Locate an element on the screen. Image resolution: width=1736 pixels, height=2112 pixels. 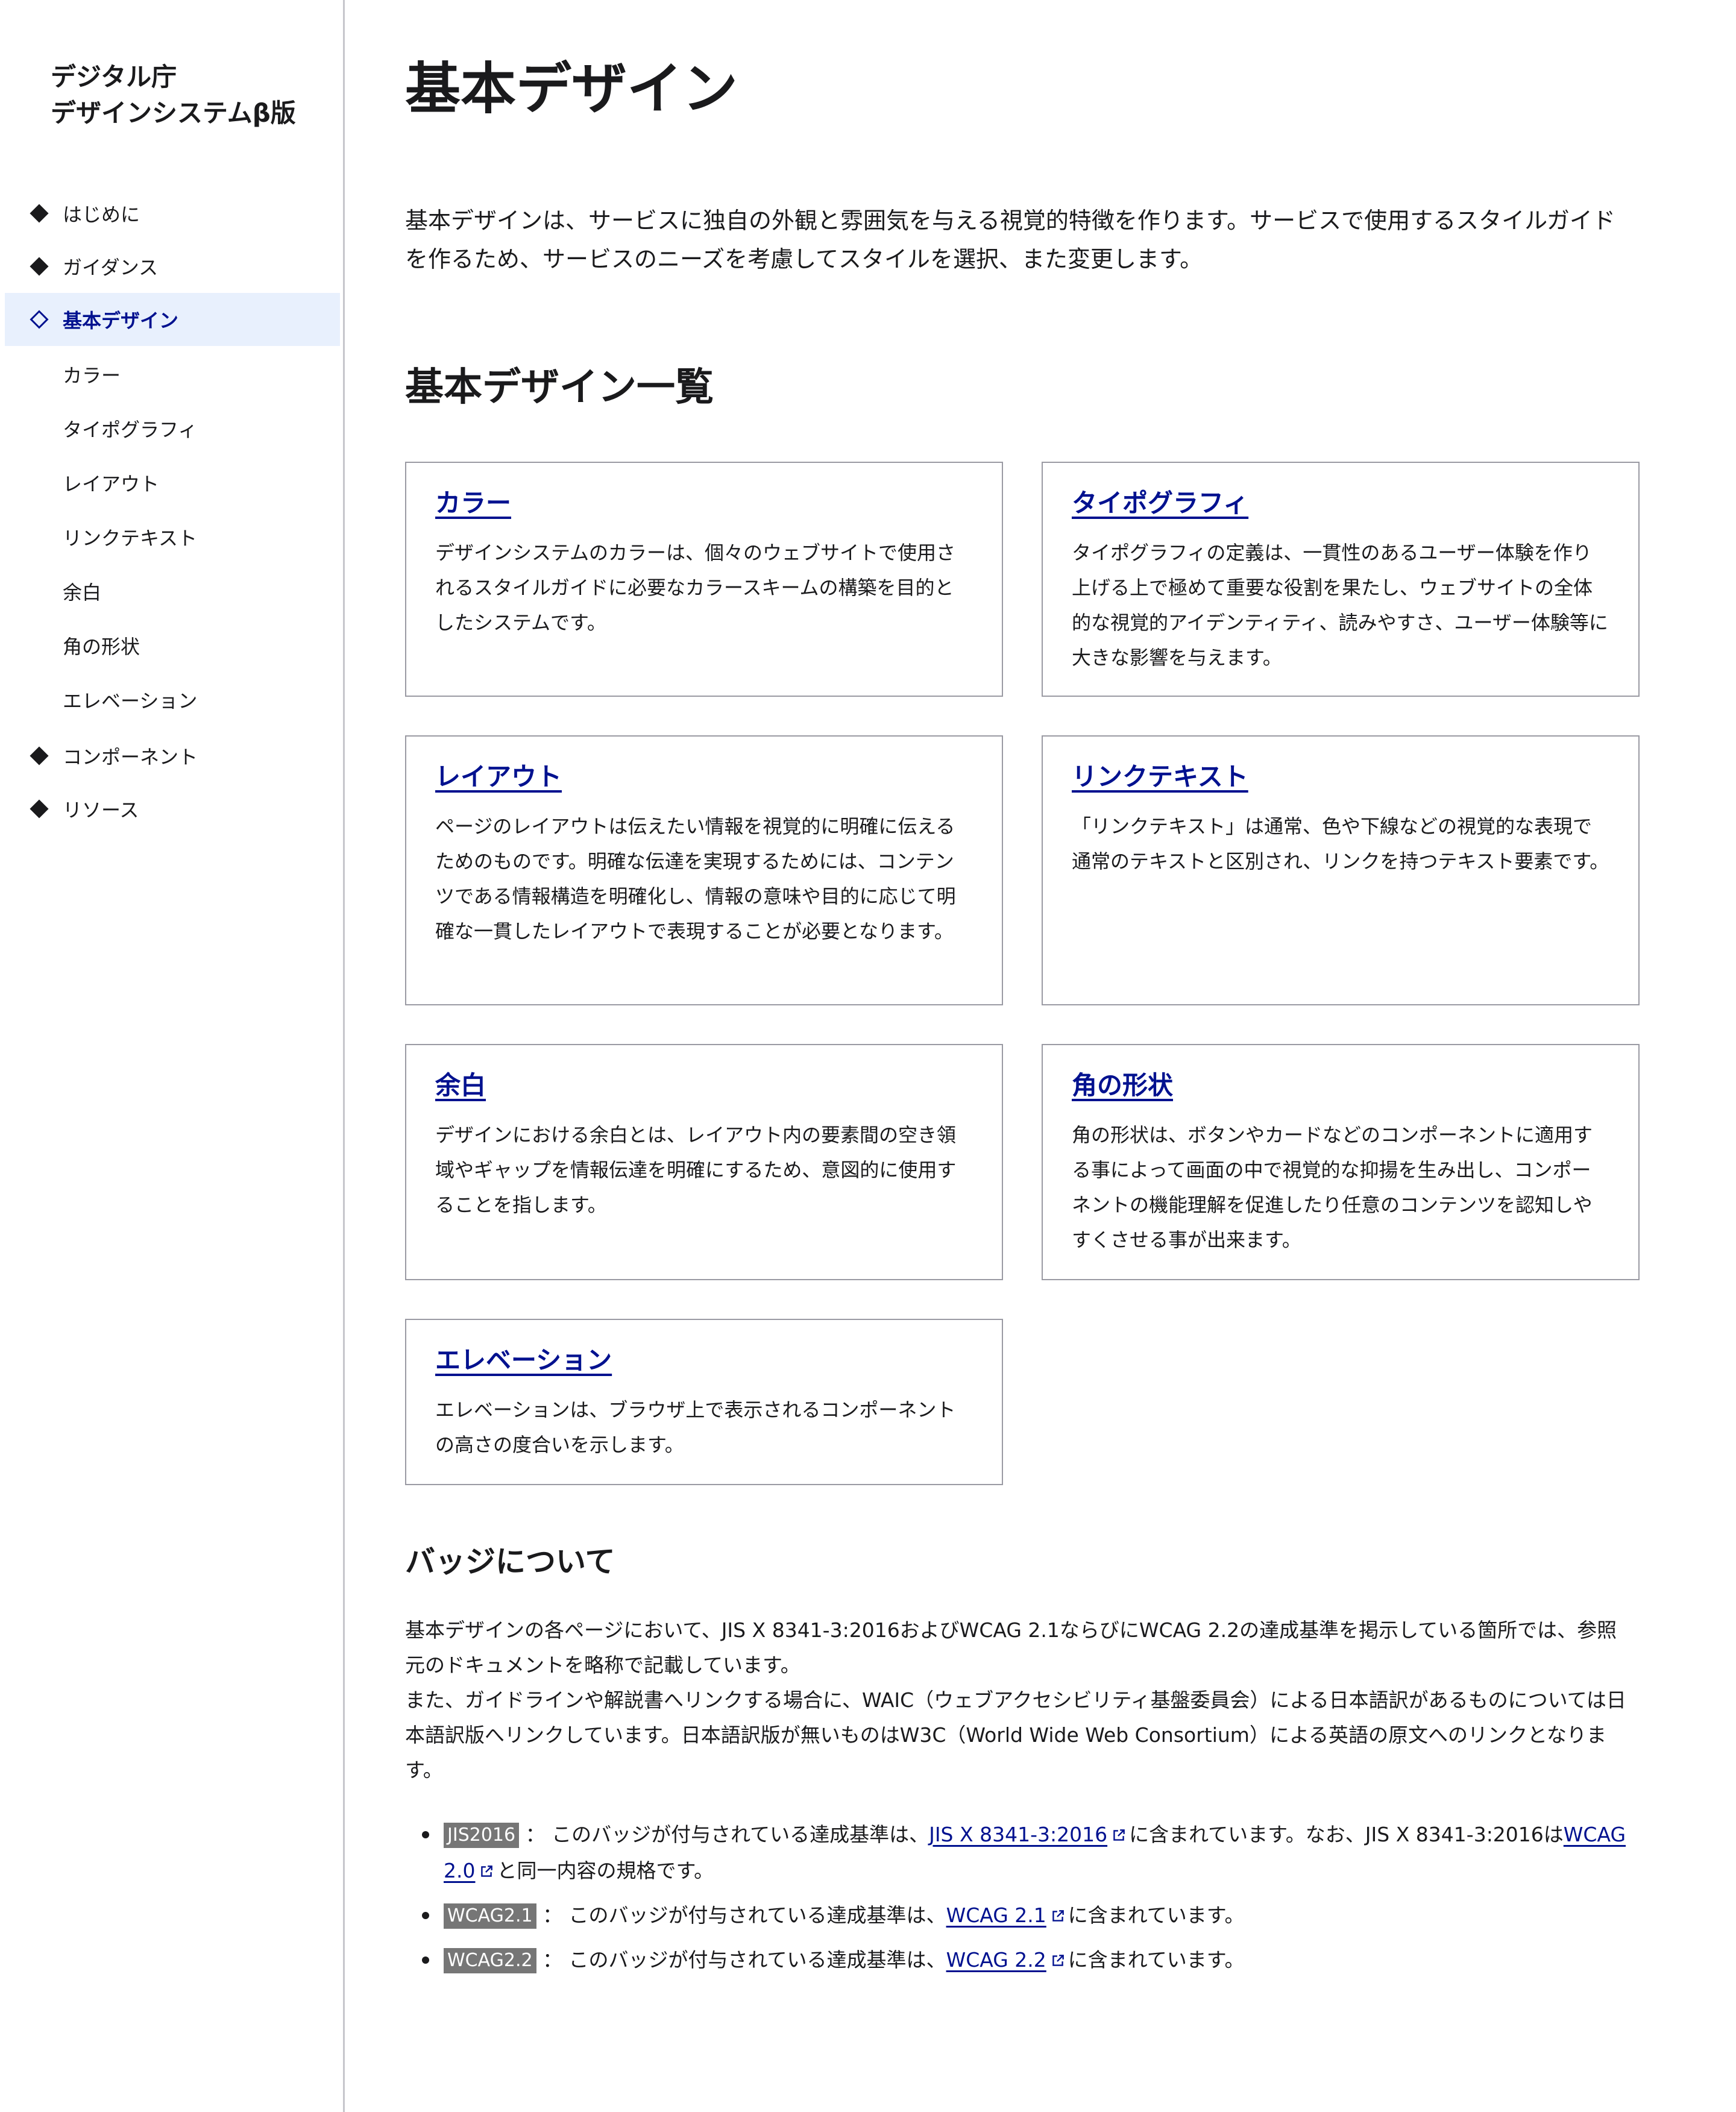
nav-sub-item-link-text: リンクテキスト is located at coordinates (172, 537).